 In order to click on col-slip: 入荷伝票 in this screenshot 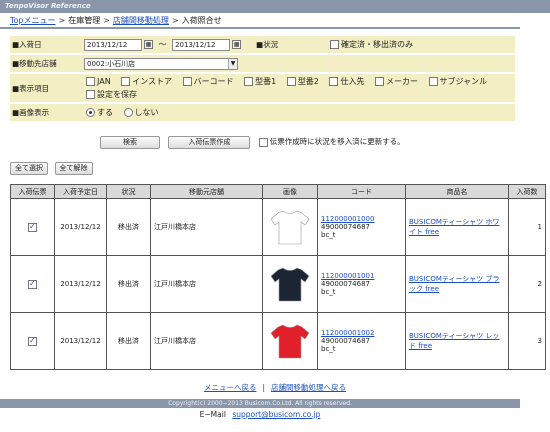, I will do `click(32, 191)`.